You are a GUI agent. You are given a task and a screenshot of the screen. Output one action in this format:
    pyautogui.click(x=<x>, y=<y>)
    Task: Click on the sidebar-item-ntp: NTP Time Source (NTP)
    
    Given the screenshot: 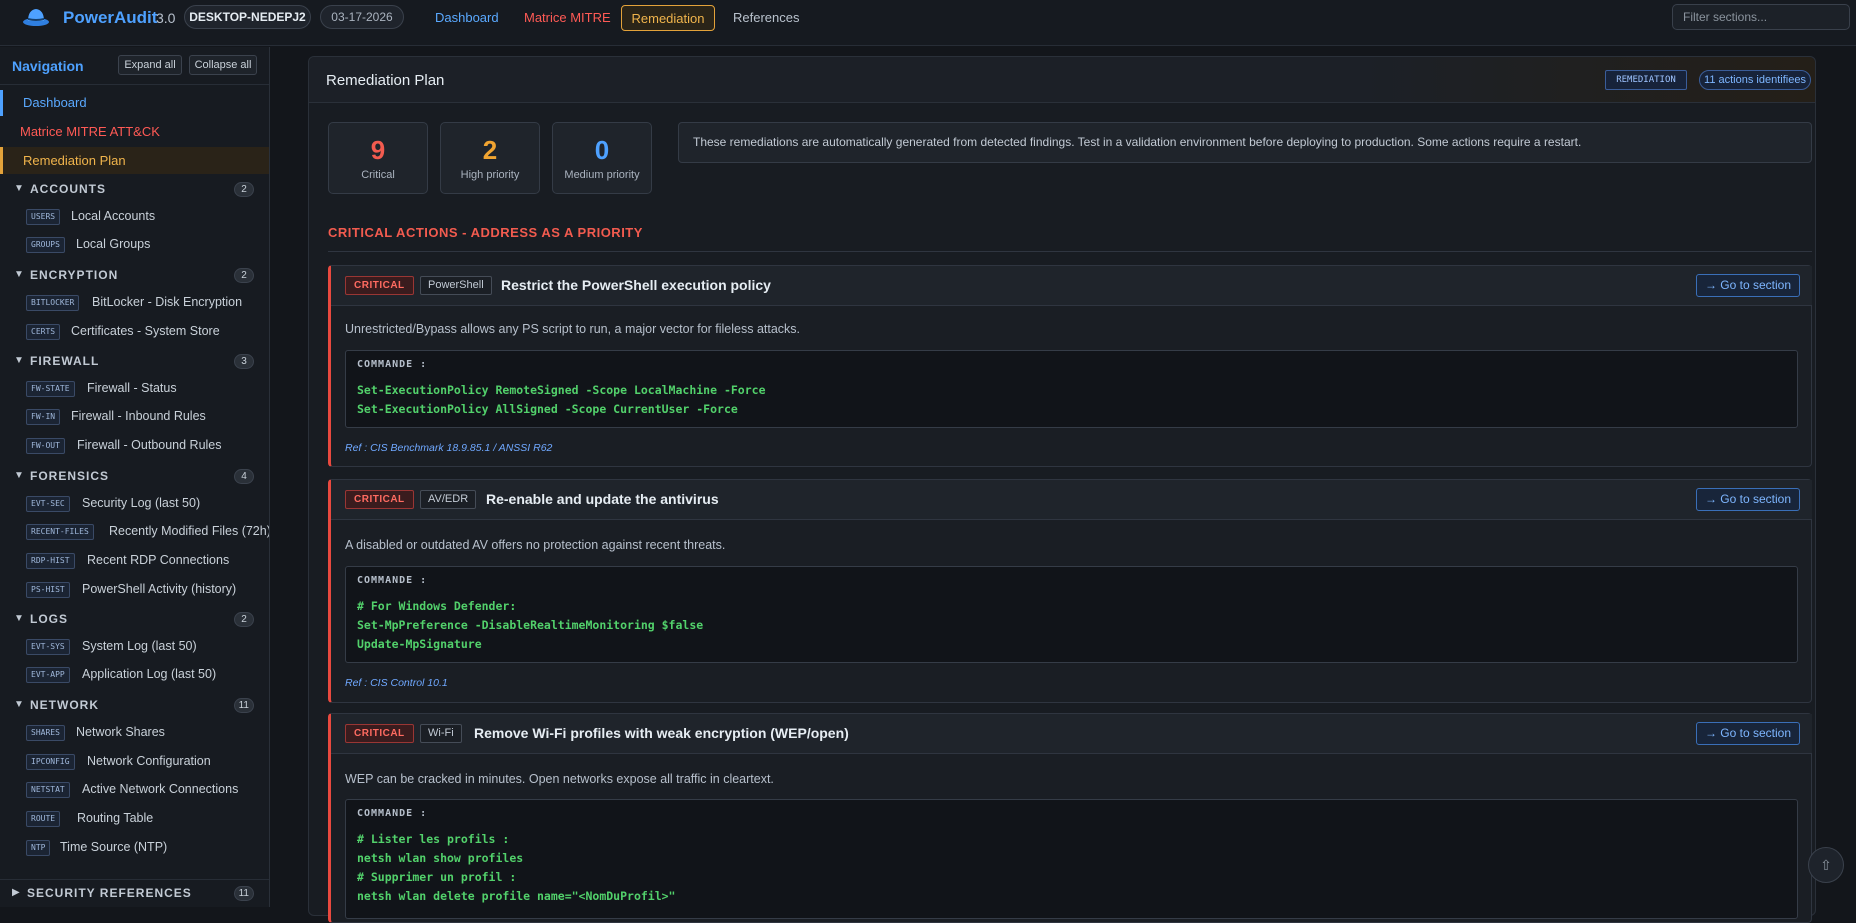 What is the action you would take?
    pyautogui.click(x=134, y=849)
    